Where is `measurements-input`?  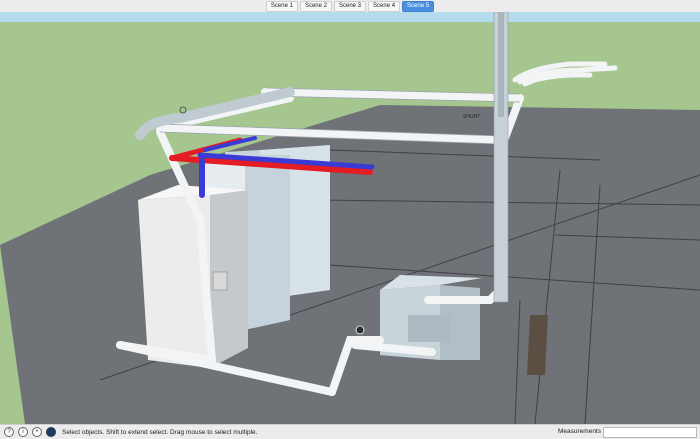
measurements-input is located at coordinates (650, 432).